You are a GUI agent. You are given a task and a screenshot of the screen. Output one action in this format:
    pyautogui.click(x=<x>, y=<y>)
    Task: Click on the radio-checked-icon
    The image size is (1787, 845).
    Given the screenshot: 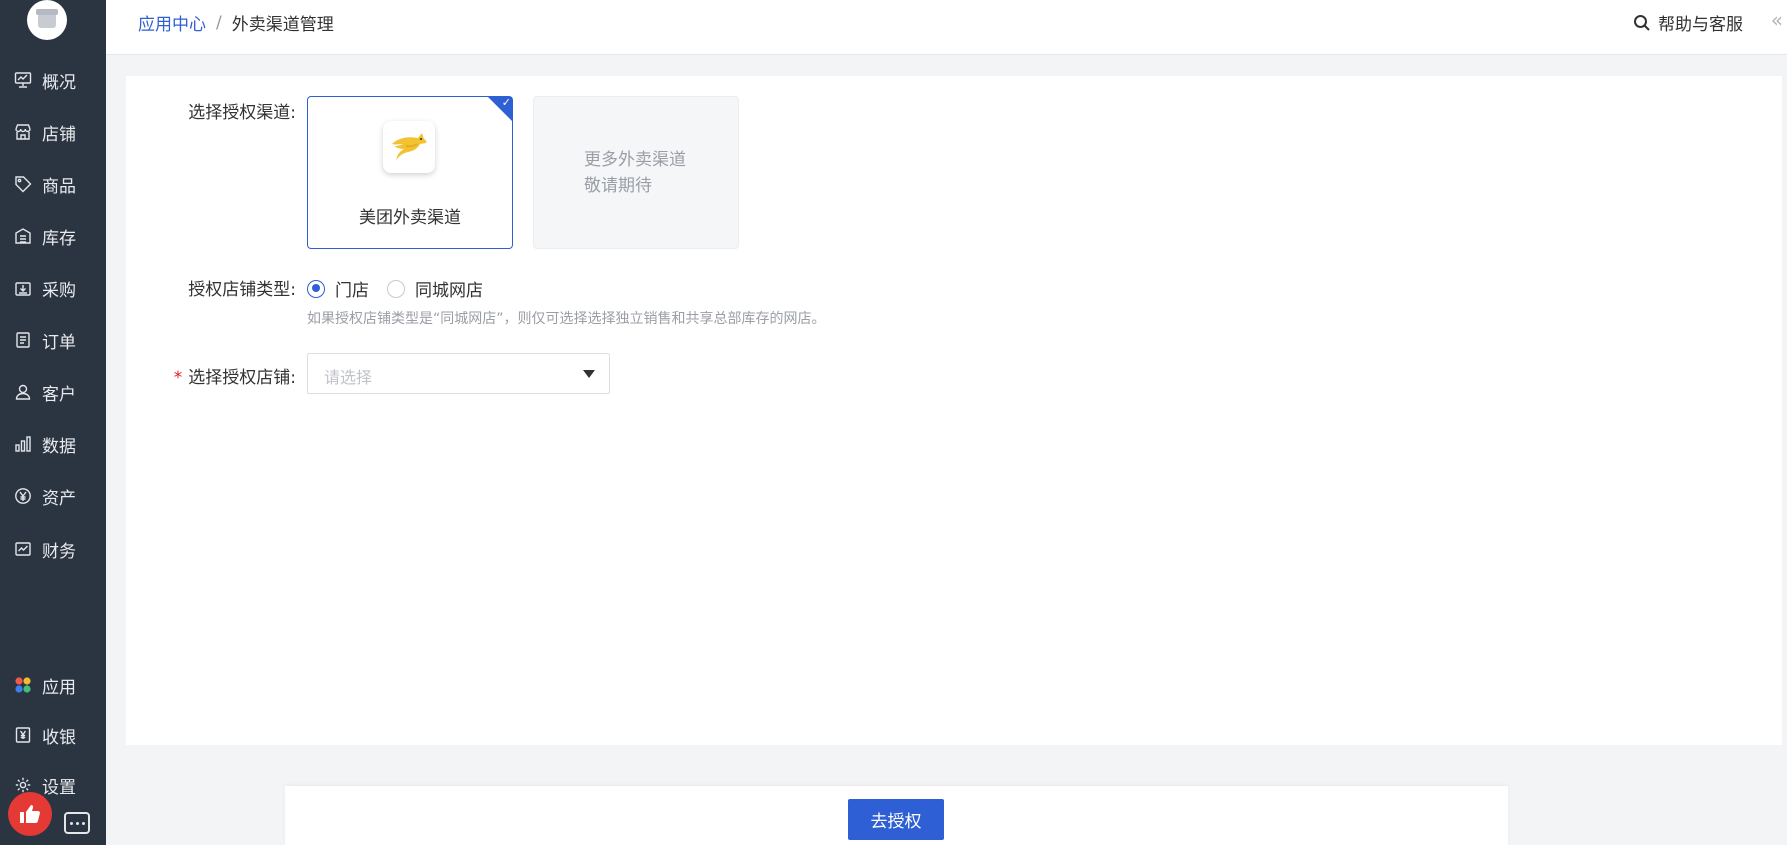 What is the action you would take?
    pyautogui.click(x=316, y=288)
    